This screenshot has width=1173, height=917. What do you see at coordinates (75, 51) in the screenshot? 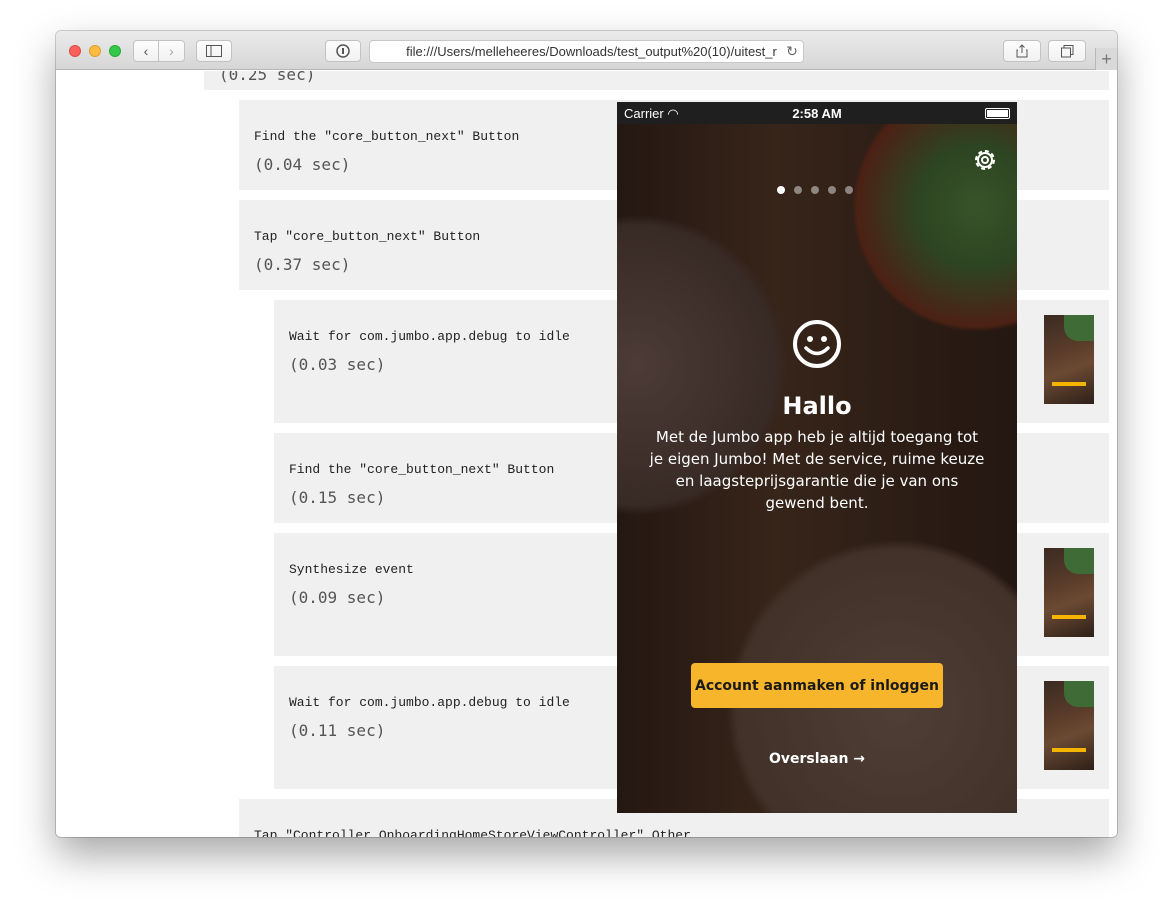
I see `close-window-button` at bounding box center [75, 51].